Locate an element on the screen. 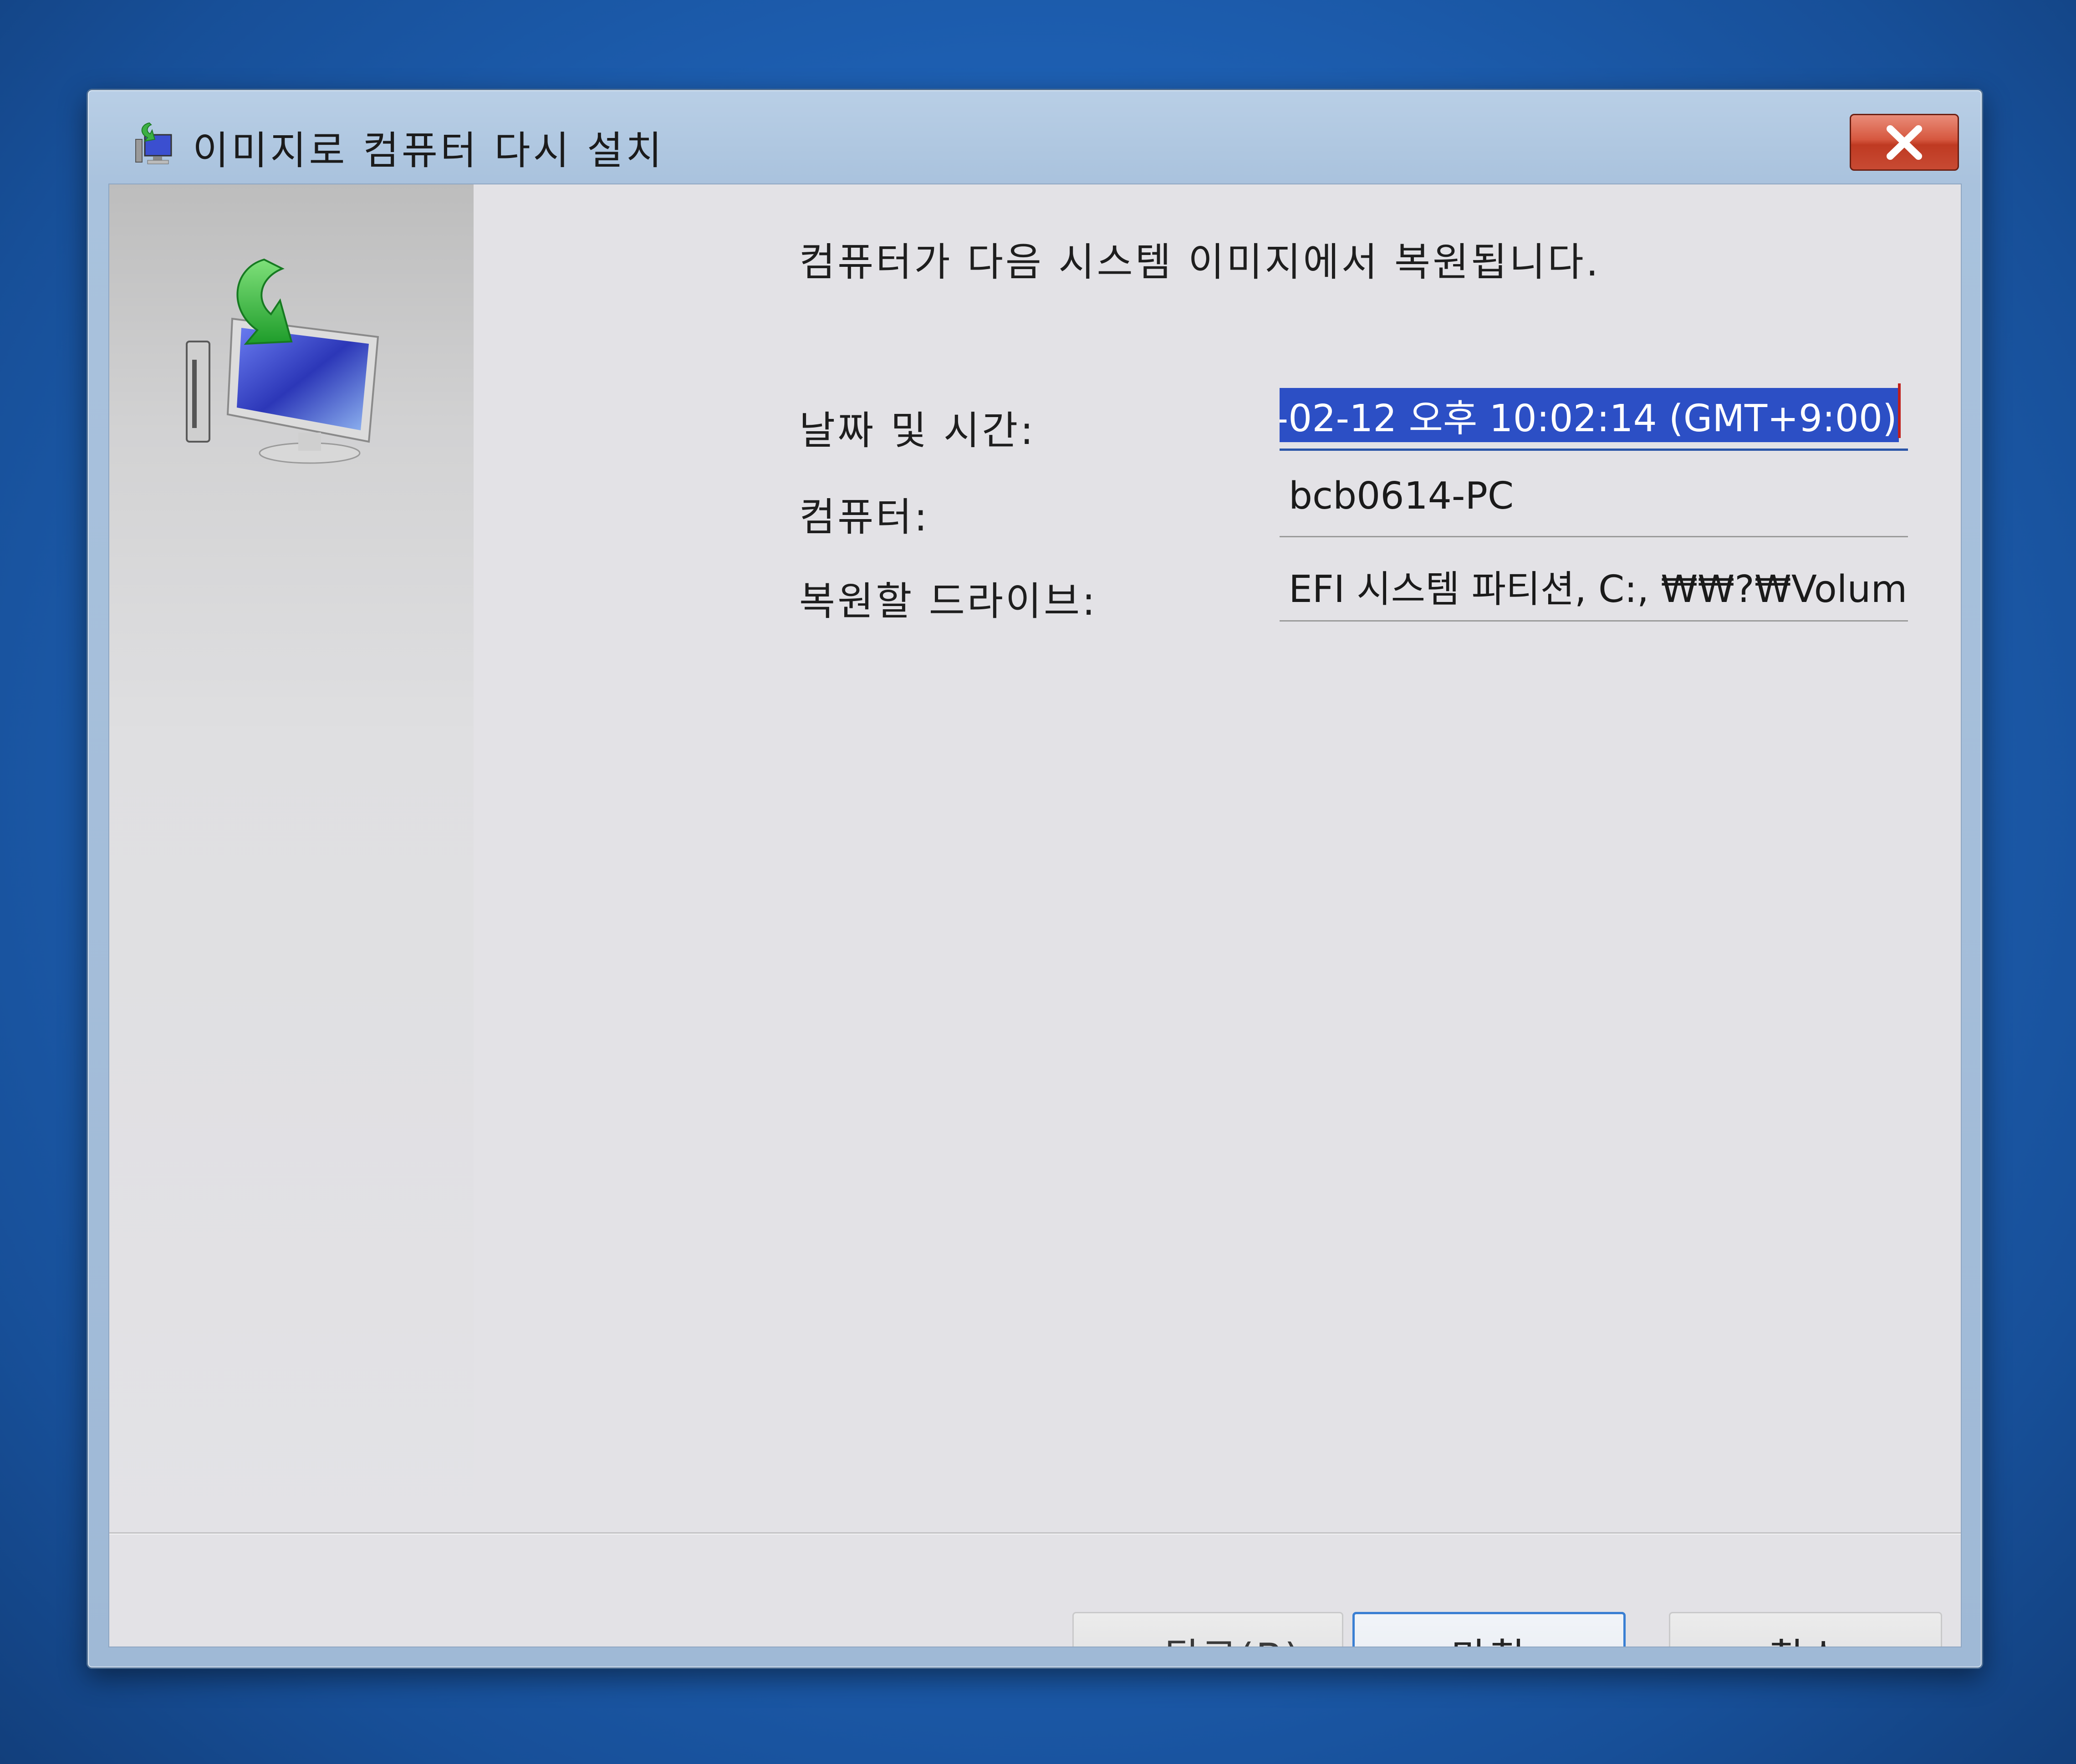  computer-value: bcb0614-PC is located at coordinates (1401, 496).